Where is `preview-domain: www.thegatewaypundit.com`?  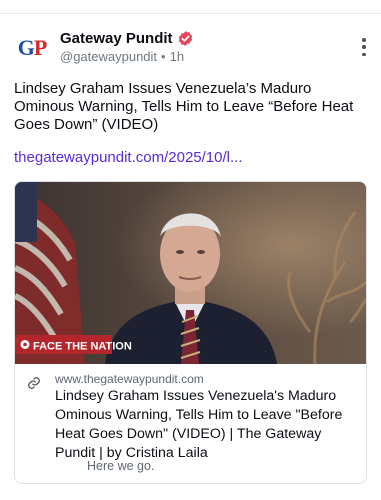
preview-domain: www.thegatewaypundit.com is located at coordinates (129, 379).